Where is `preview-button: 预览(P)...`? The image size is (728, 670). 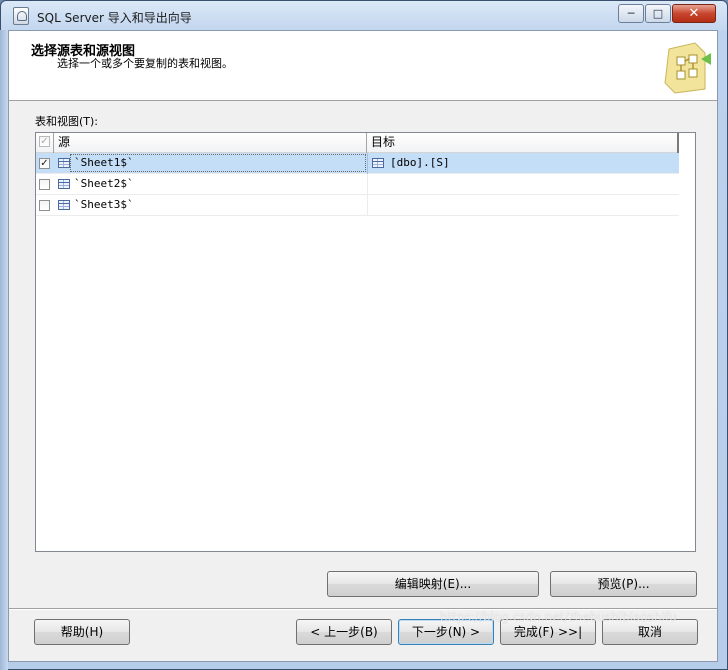 preview-button: 预览(P)... is located at coordinates (623, 584).